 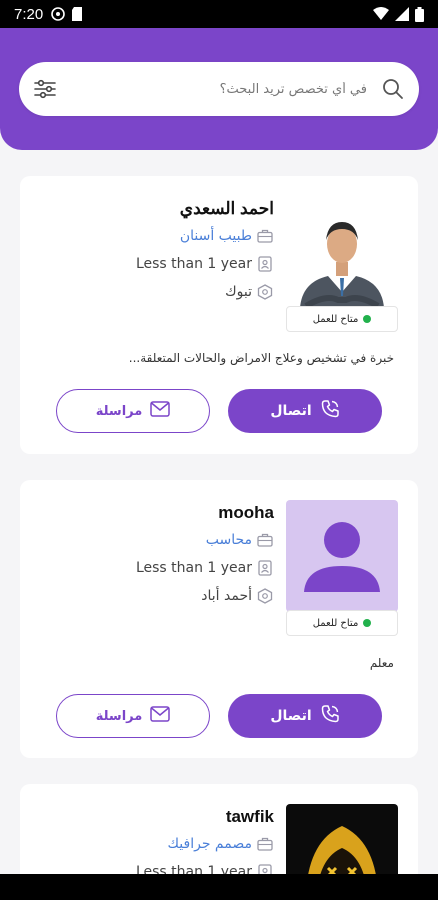 I want to click on profile-description: معلم, so click(x=381, y=663).